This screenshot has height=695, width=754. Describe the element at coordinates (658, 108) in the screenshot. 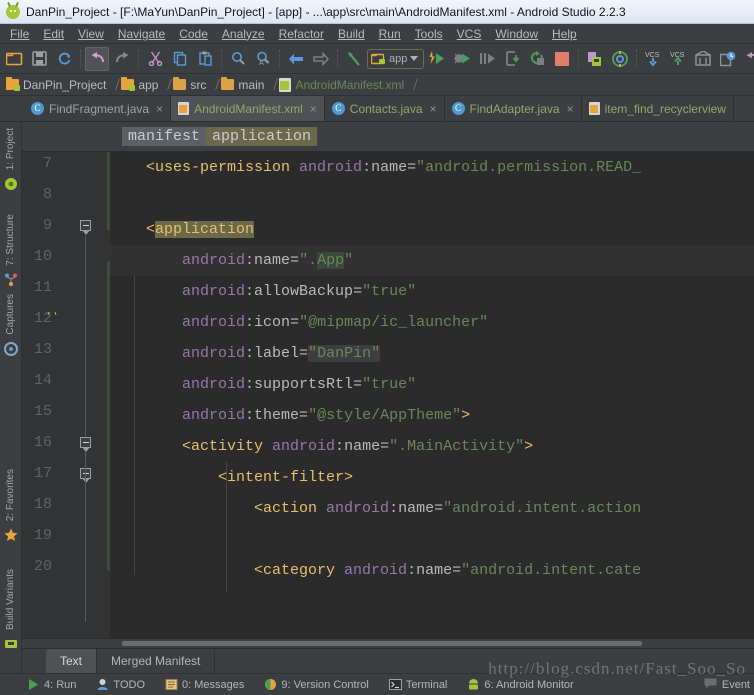

I see `tab-item-find-recyclerview: item_find_recyclerview` at that location.